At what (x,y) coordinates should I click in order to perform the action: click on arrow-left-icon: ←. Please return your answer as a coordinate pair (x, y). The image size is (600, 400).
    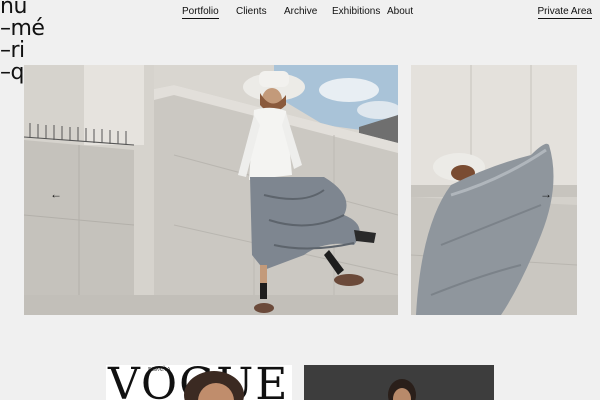
    Looking at the image, I should click on (56, 194).